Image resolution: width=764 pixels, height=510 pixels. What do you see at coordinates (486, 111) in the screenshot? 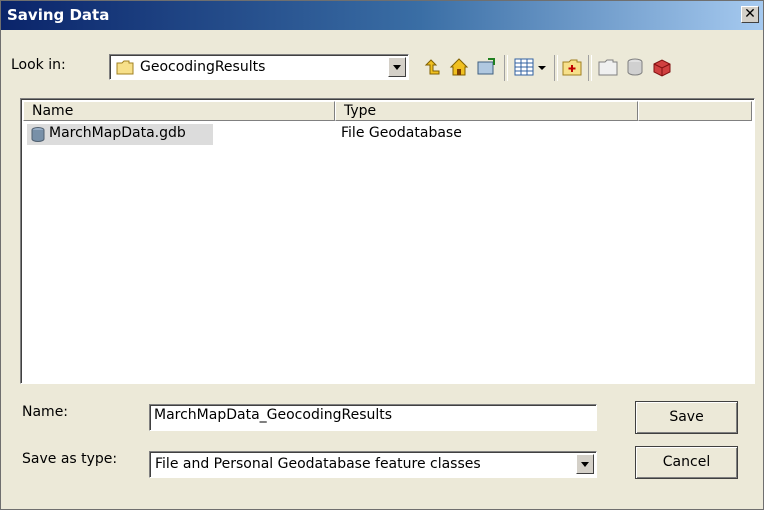
I see `column-header-type: Type` at bounding box center [486, 111].